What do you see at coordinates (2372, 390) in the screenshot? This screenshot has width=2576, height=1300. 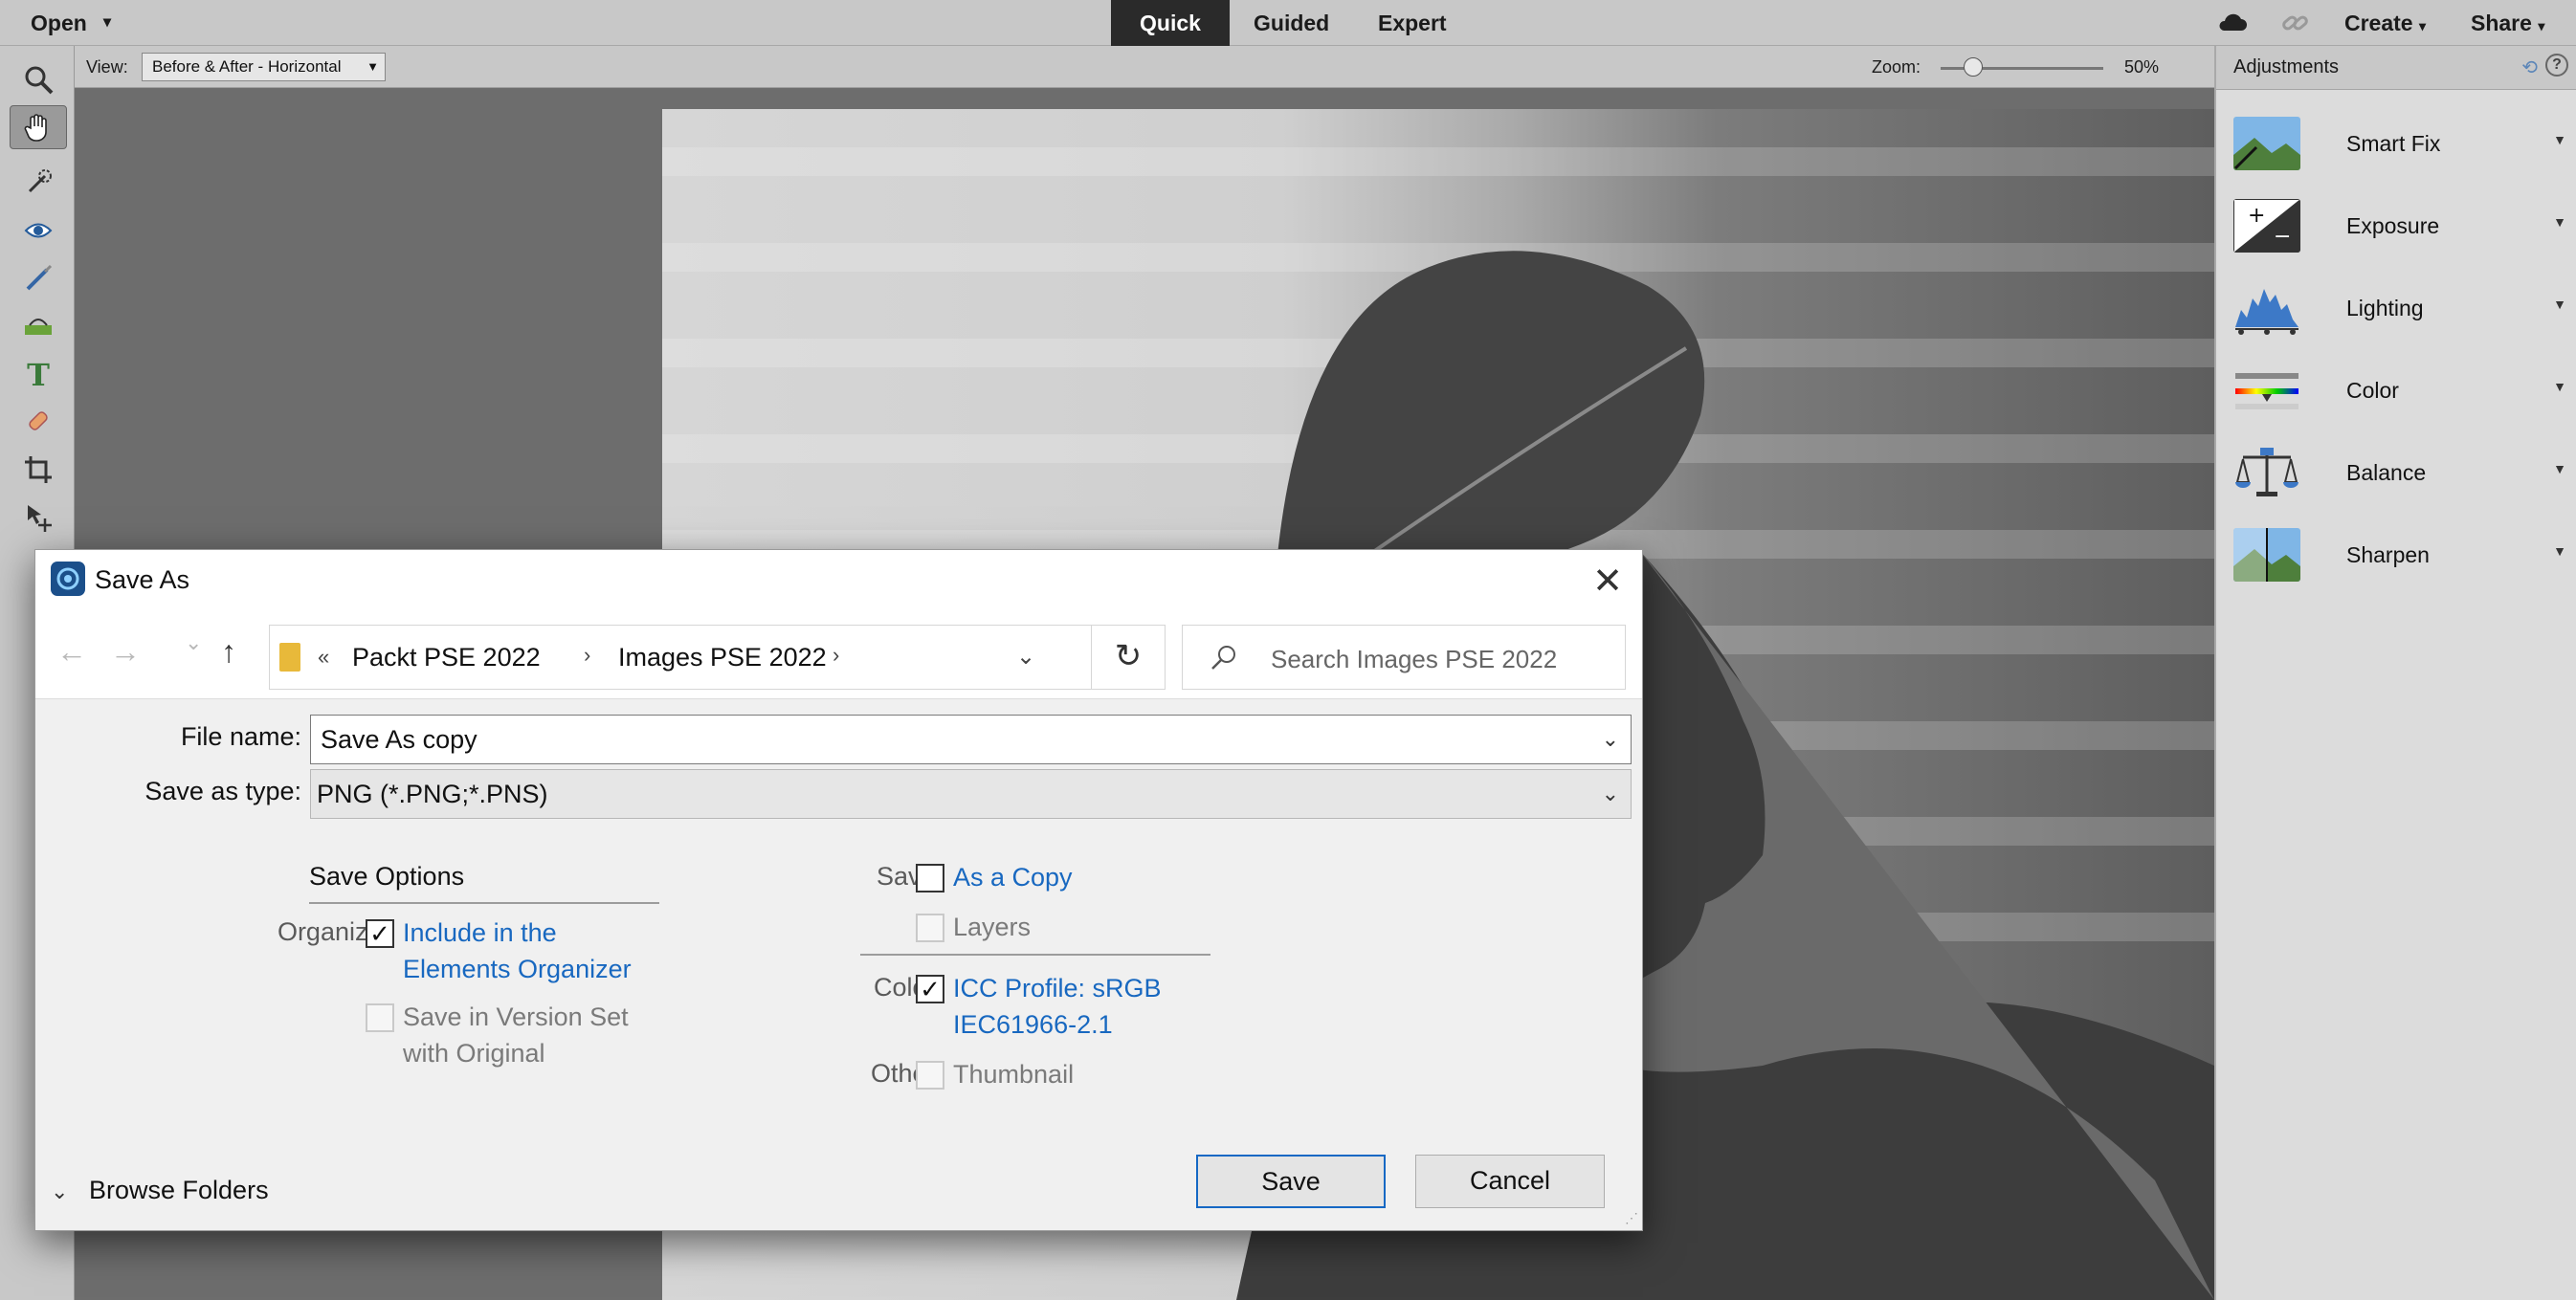 I see `adjustment-label: Color` at bounding box center [2372, 390].